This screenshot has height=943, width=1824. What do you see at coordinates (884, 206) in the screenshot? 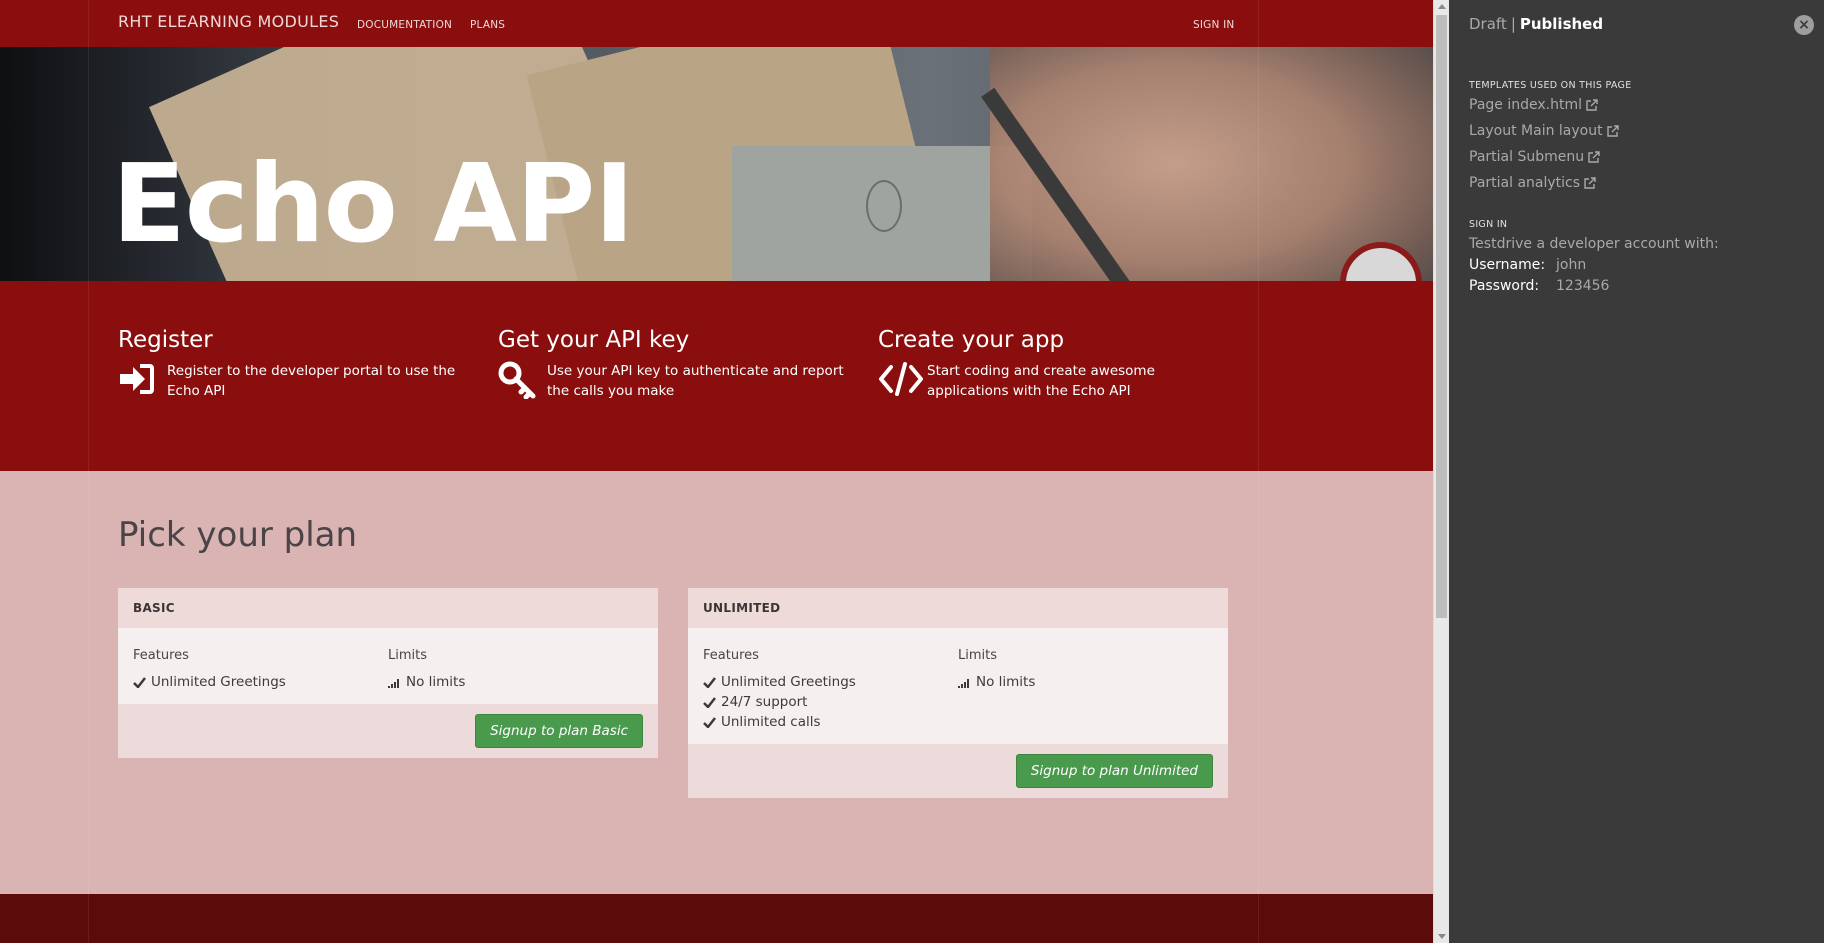
I see `hero-image-seal` at bounding box center [884, 206].